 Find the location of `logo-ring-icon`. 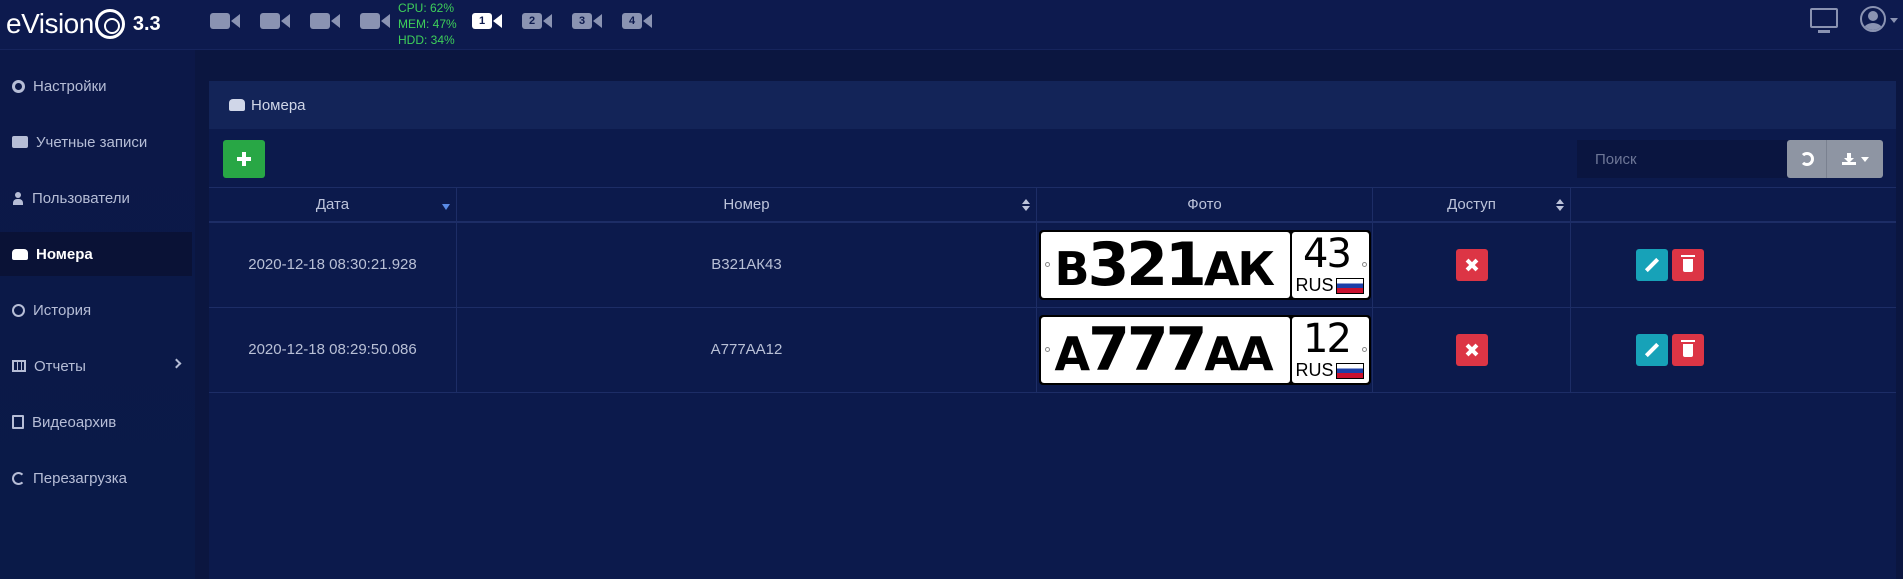

logo-ring-icon is located at coordinates (109, 24).